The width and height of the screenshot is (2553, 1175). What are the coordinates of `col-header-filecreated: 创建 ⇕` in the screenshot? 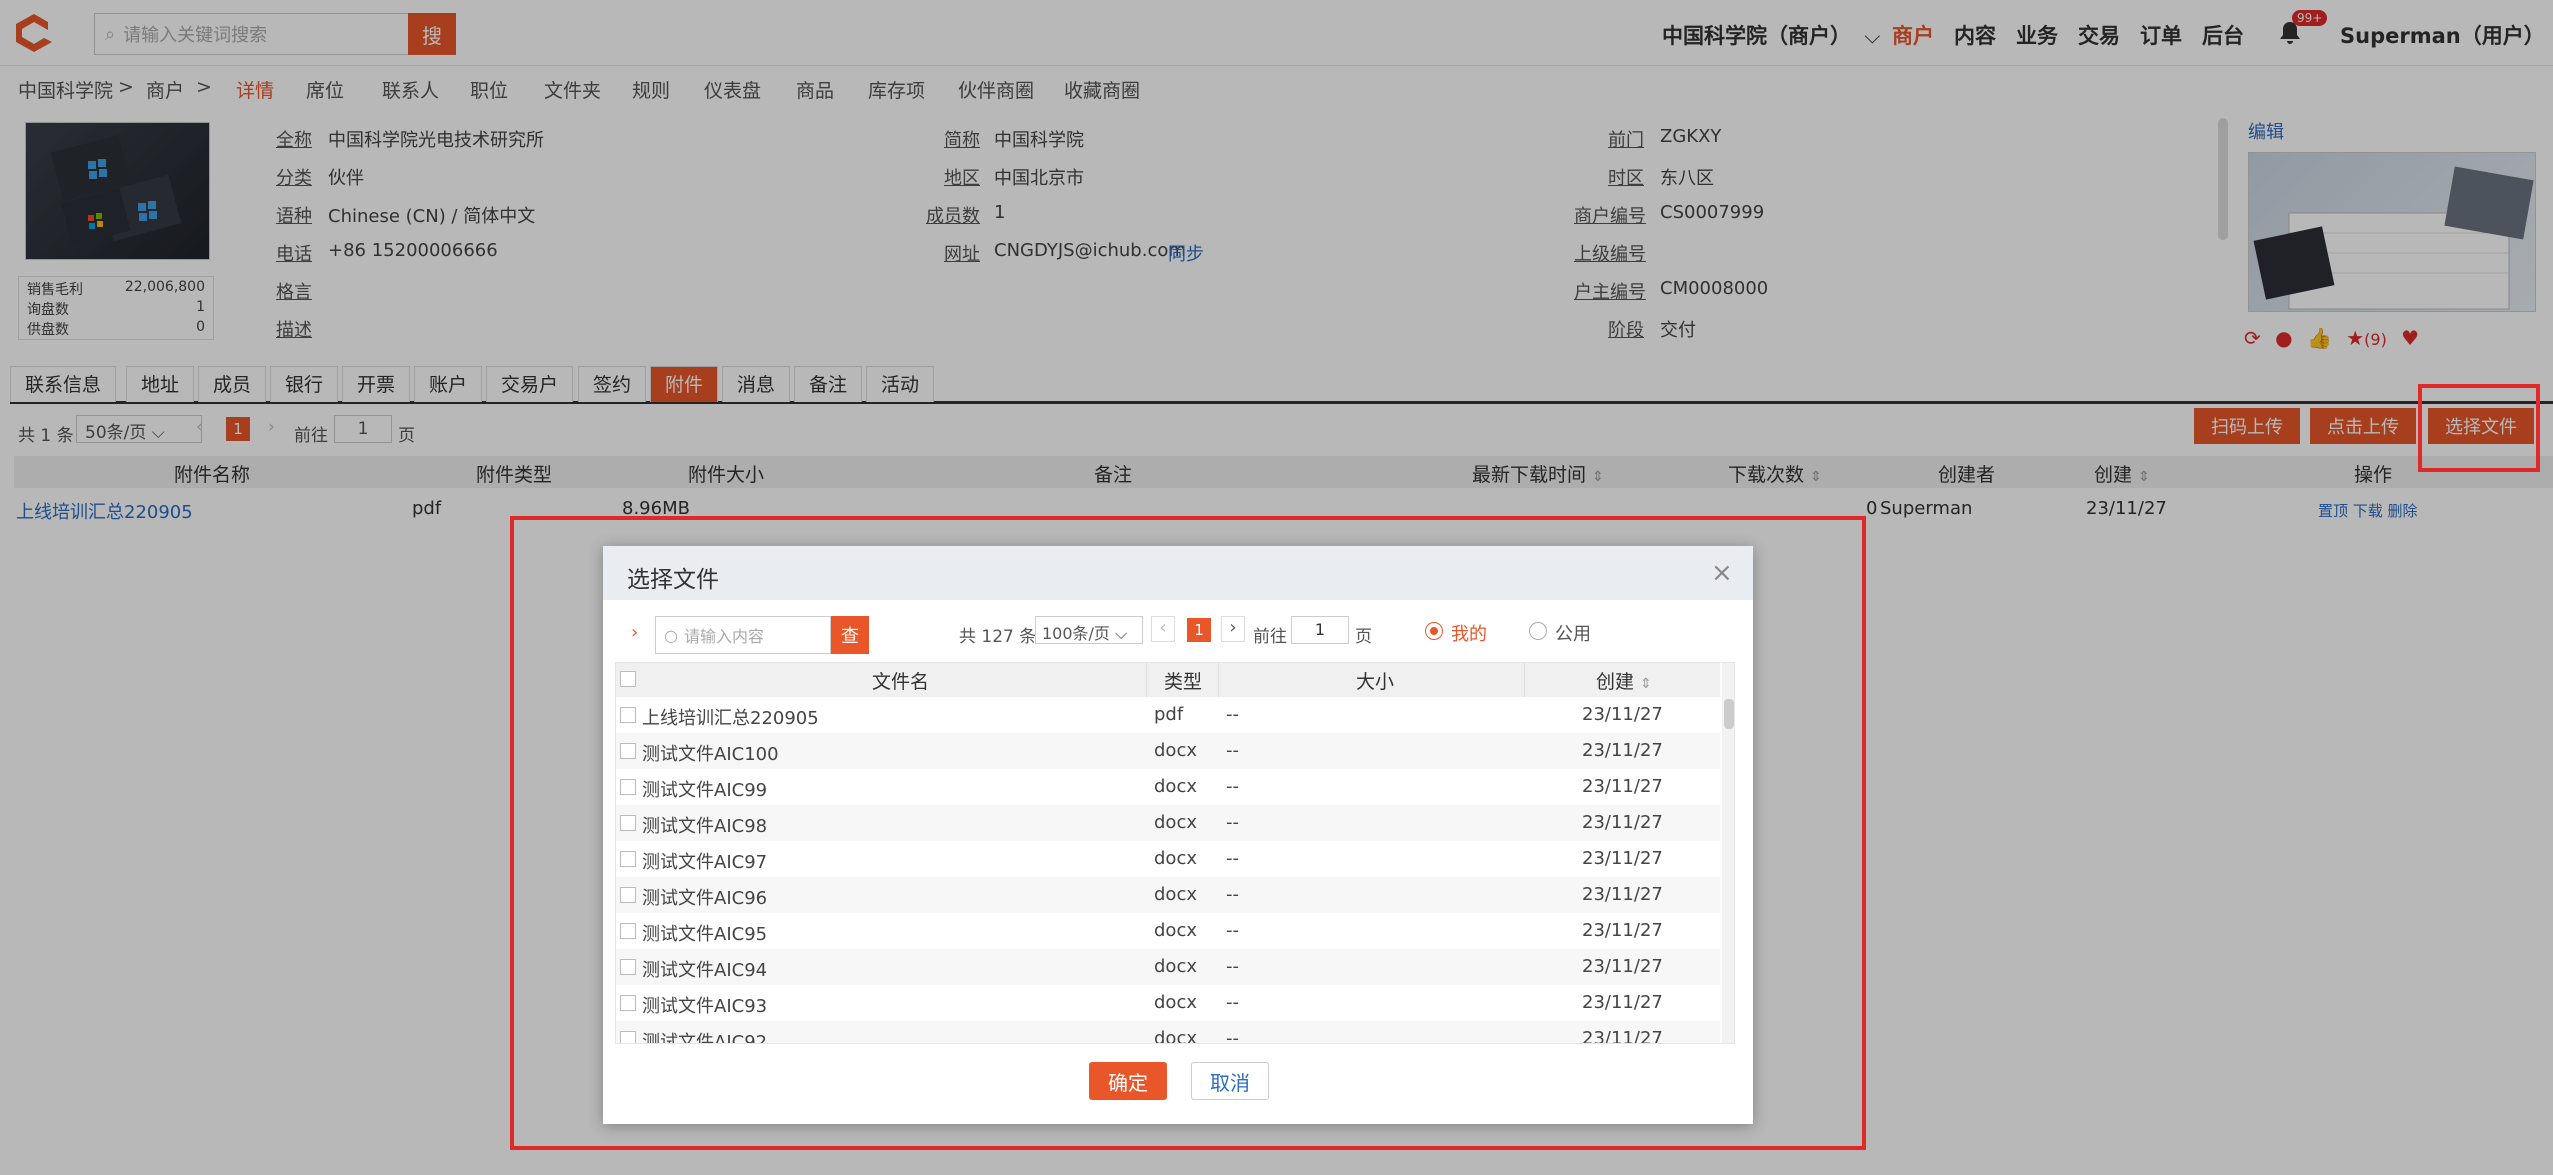 It's located at (1624, 680).